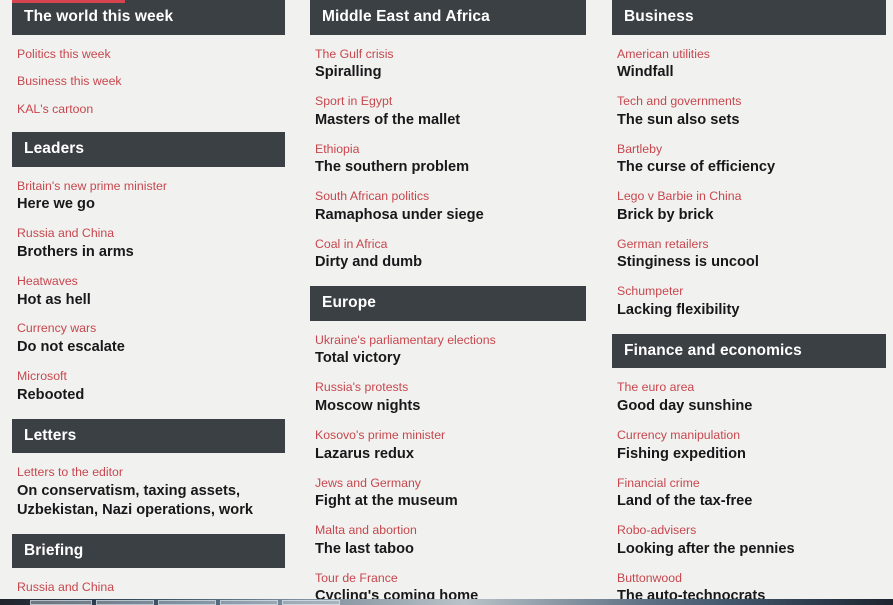  Describe the element at coordinates (751, 483) in the screenshot. I see `article-rubric-link: Financial crime` at that location.